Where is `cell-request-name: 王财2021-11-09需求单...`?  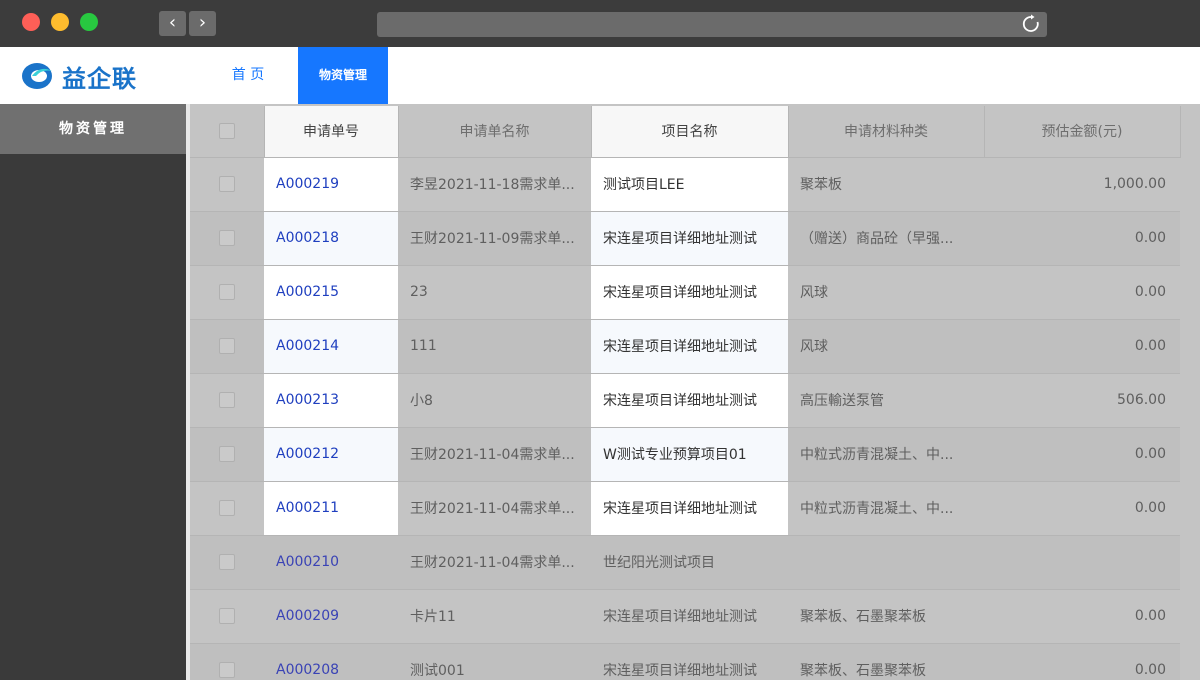 cell-request-name: 王财2021-11-09需求单... is located at coordinates (494, 238).